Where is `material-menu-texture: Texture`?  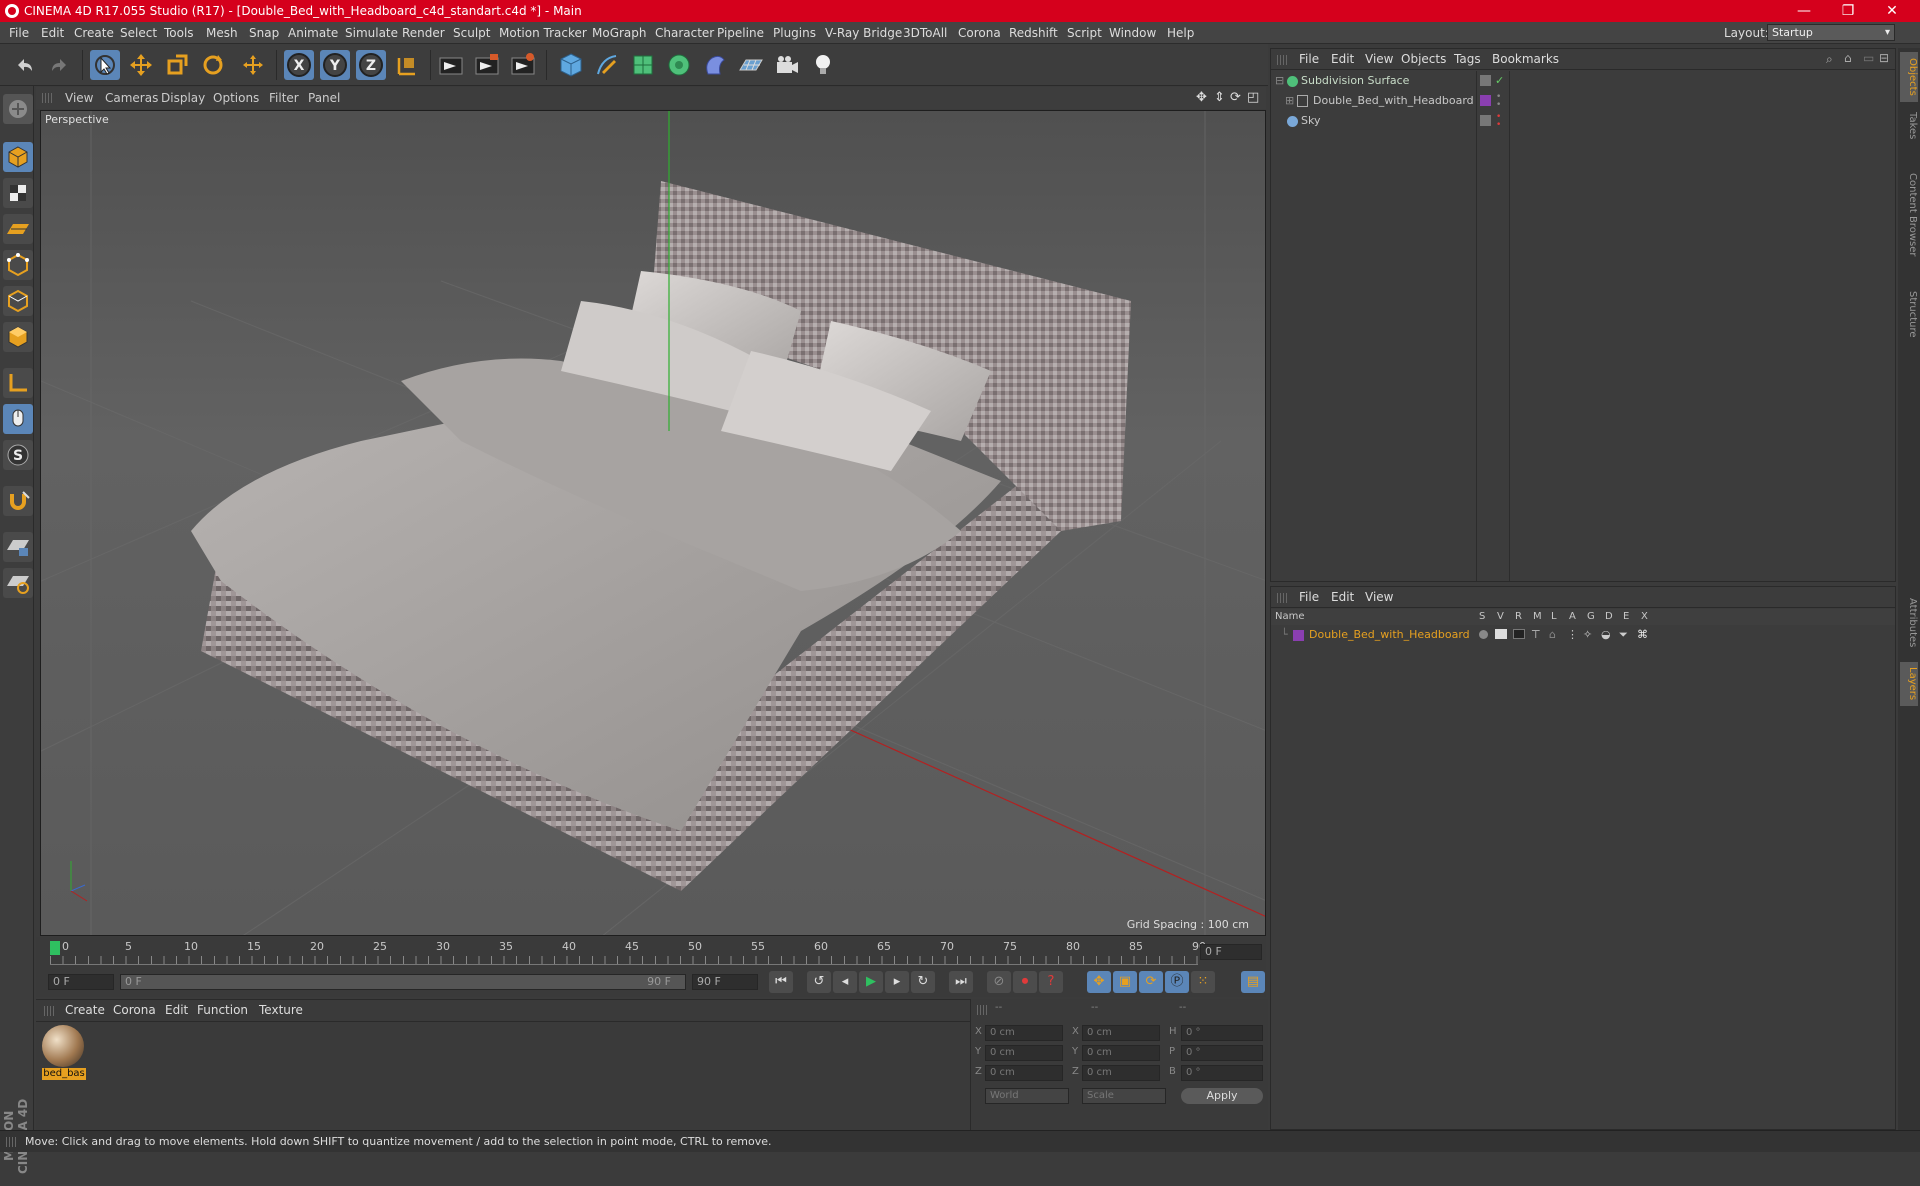 material-menu-texture: Texture is located at coordinates (281, 1010).